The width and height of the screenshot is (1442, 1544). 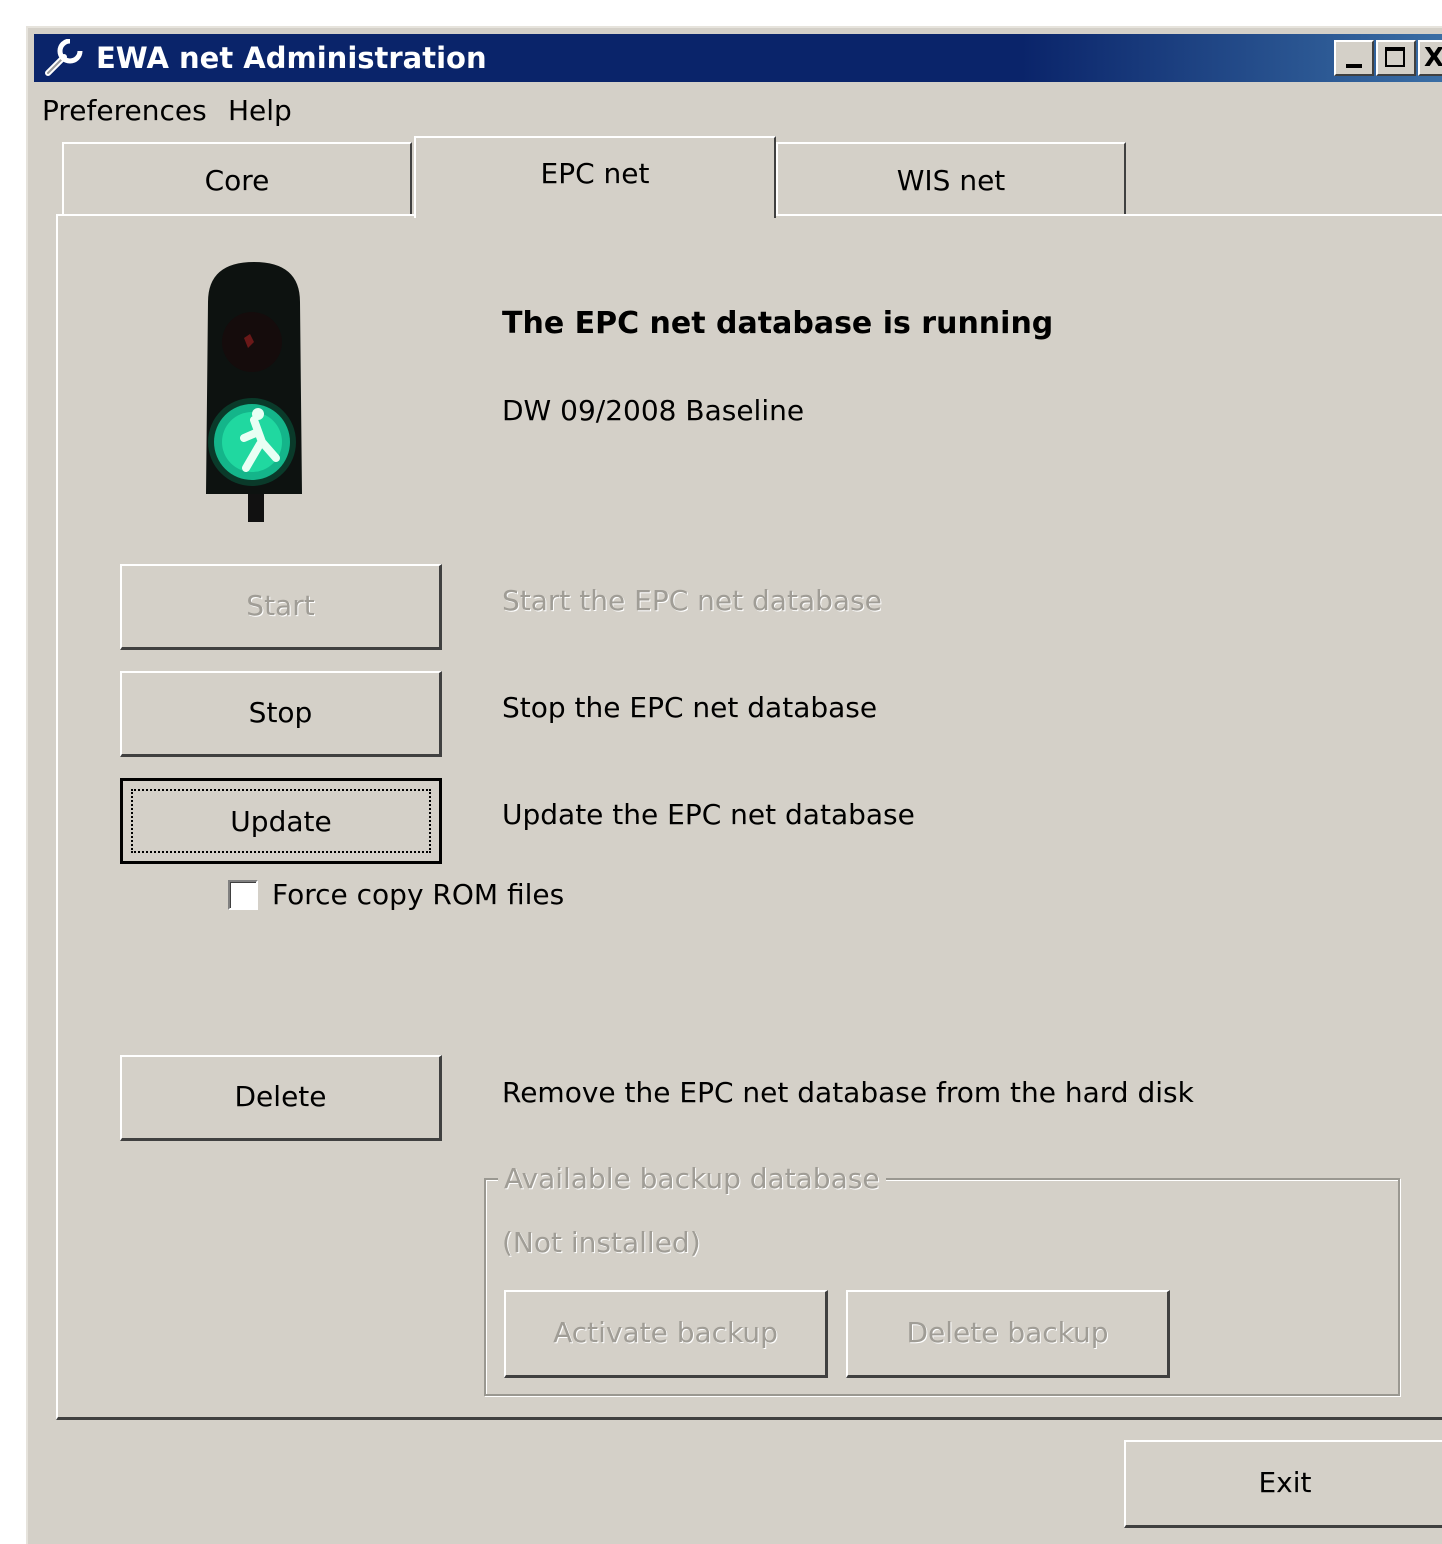 What do you see at coordinates (1433, 58) in the screenshot?
I see `close-icon: X` at bounding box center [1433, 58].